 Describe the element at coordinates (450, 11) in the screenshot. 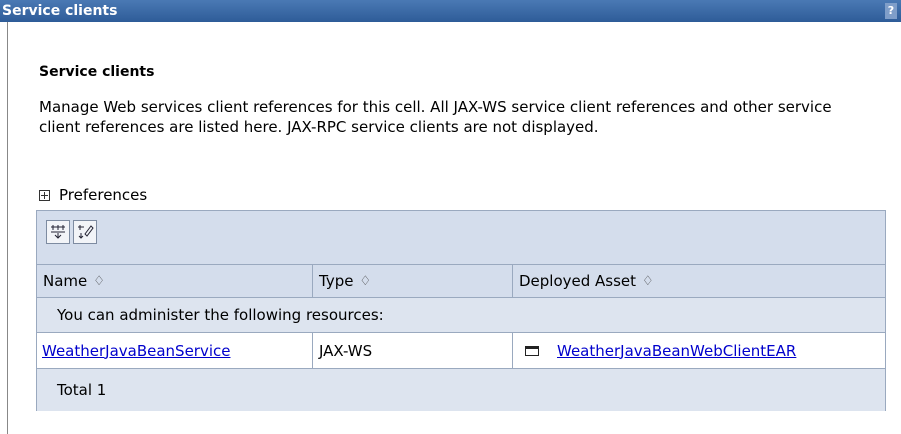

I see `window-title-bar: Service clients ?` at that location.